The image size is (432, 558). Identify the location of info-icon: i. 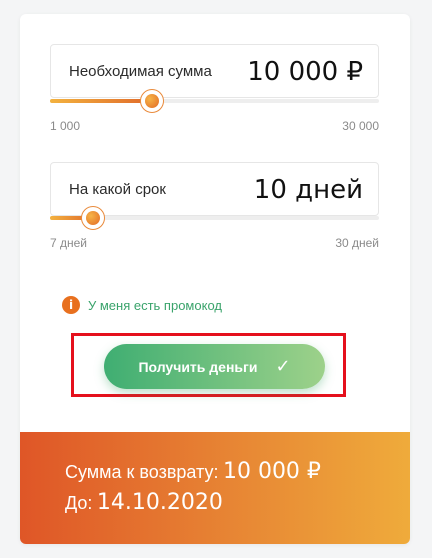
(71, 305).